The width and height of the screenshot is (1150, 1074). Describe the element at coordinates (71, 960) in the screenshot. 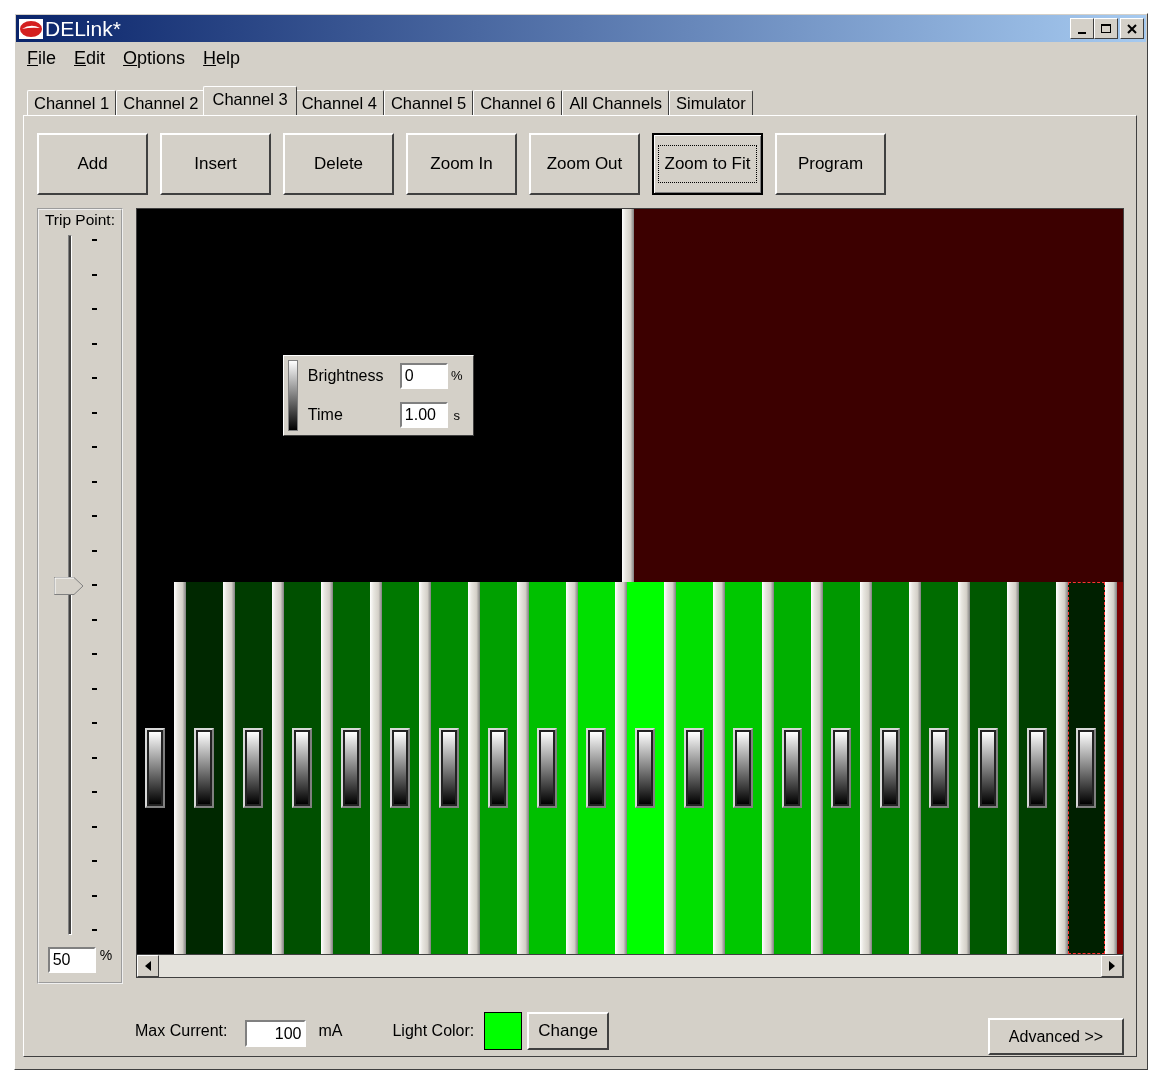

I see `trip-point-field: 50` at that location.